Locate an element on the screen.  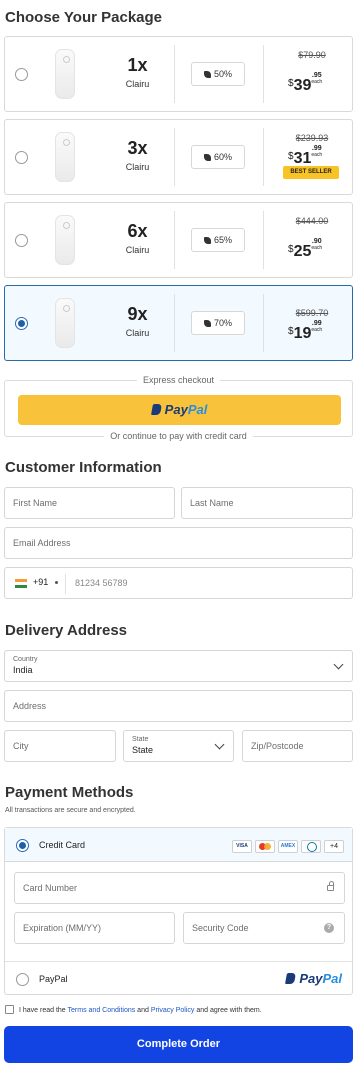
discount-value: 70% is located at coordinates (222, 323).